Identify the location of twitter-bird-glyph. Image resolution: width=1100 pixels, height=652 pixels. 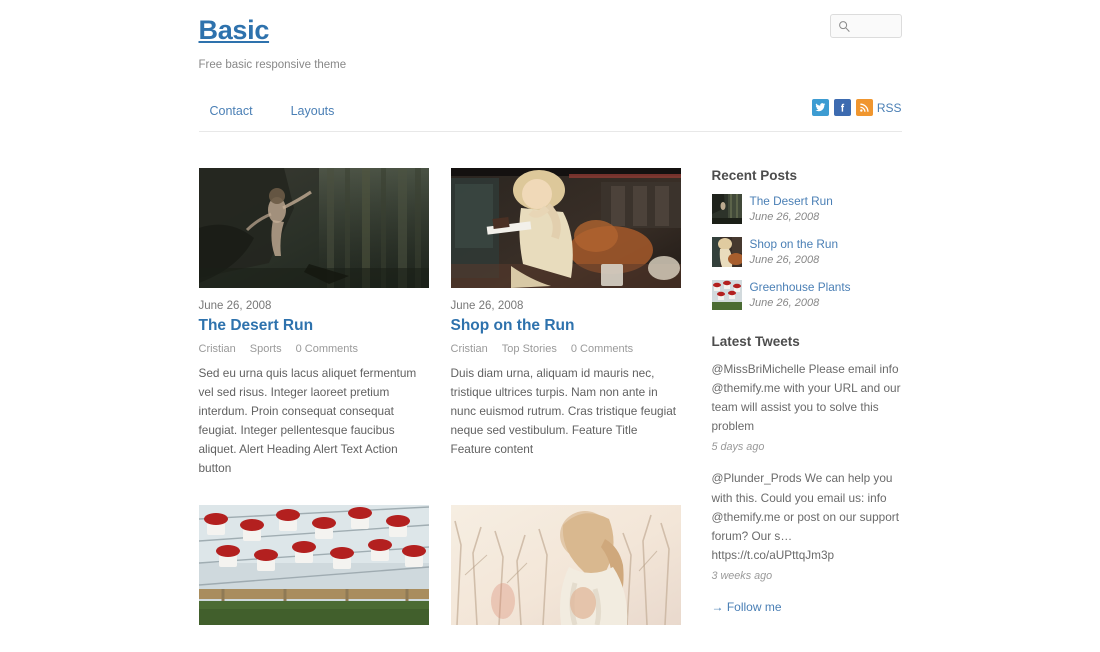
(820, 107).